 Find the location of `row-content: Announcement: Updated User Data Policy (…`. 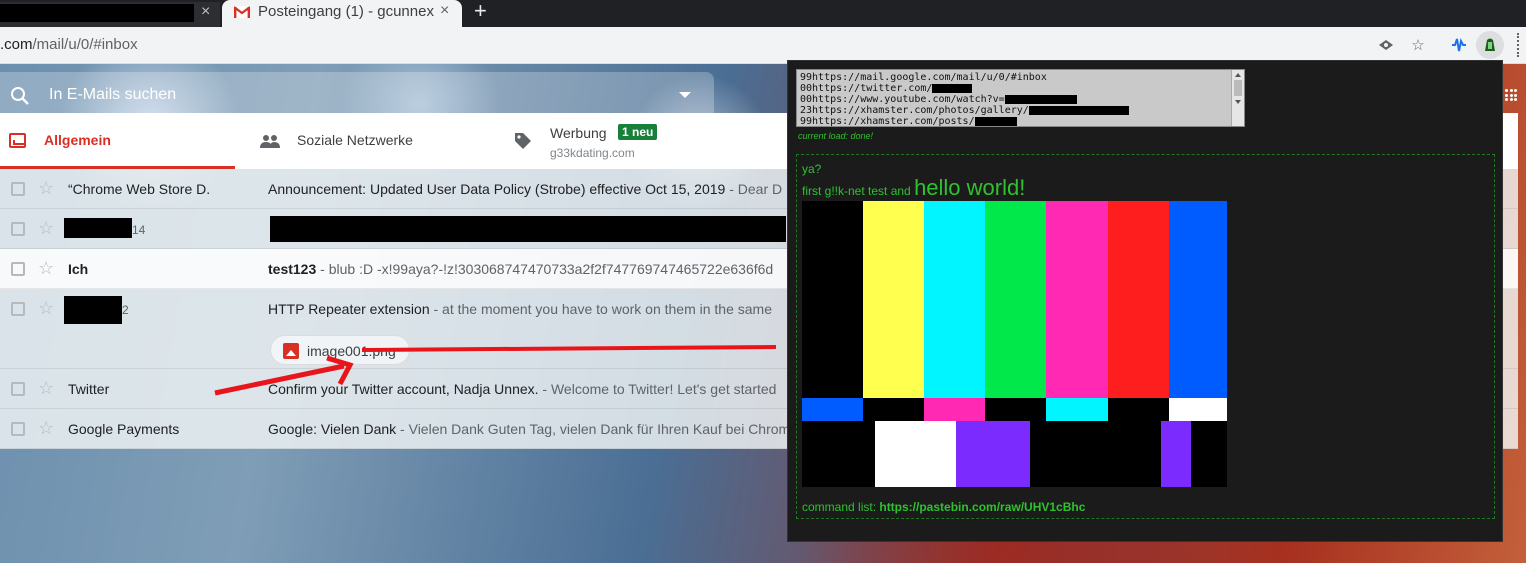

row-content: Announcement: Updated User Data Policy (… is located at coordinates (528, 189).